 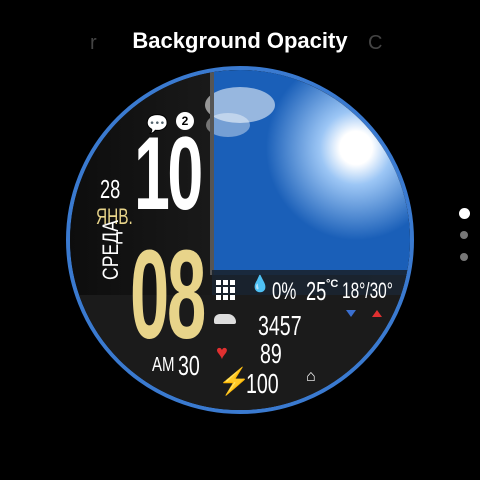 I want to click on header: r Background Opacity C, so click(x=240, y=42).